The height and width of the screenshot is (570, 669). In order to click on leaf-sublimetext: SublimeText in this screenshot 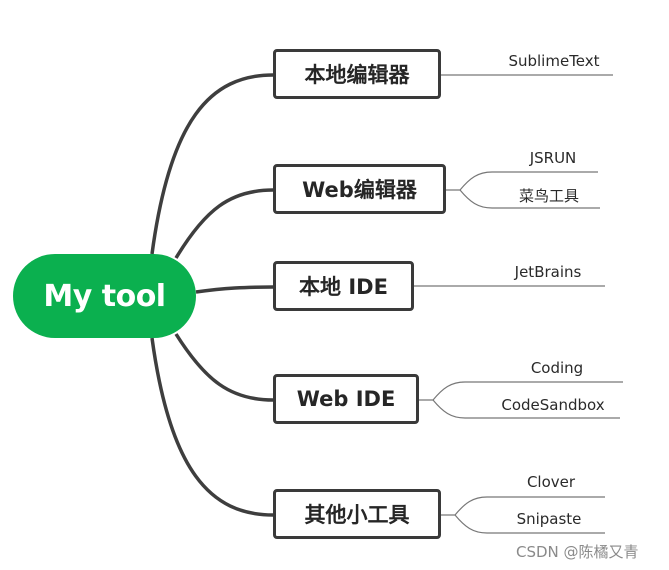, I will do `click(553, 61)`.